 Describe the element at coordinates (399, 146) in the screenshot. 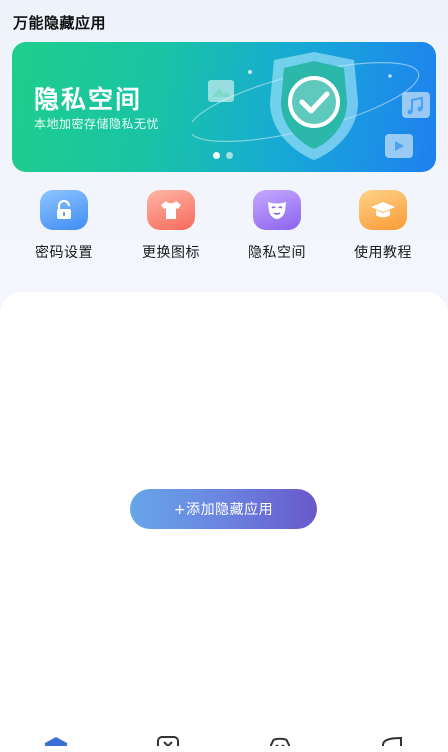

I see `video-icon` at that location.